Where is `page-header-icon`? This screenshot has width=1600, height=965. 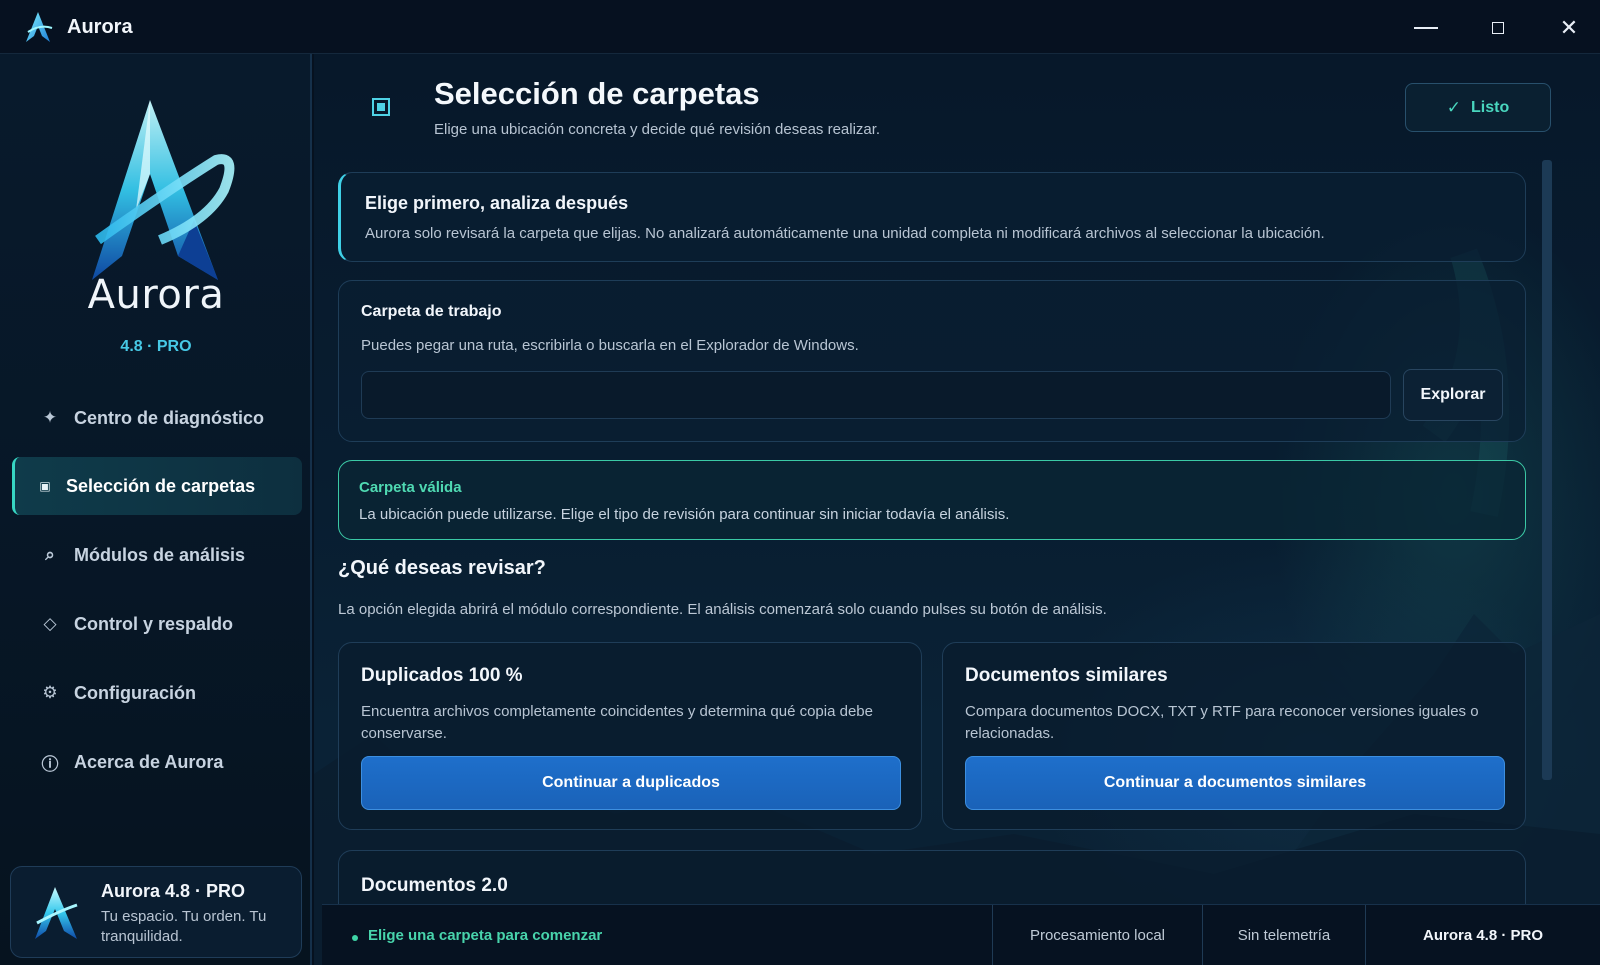 page-header-icon is located at coordinates (381, 107).